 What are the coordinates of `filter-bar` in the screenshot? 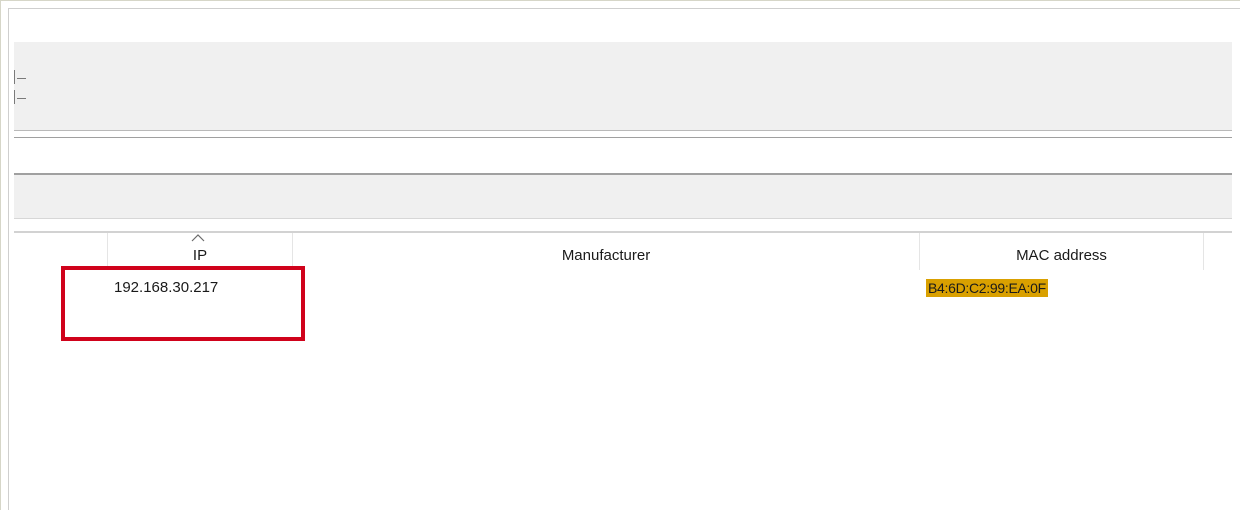 It's located at (623, 196).